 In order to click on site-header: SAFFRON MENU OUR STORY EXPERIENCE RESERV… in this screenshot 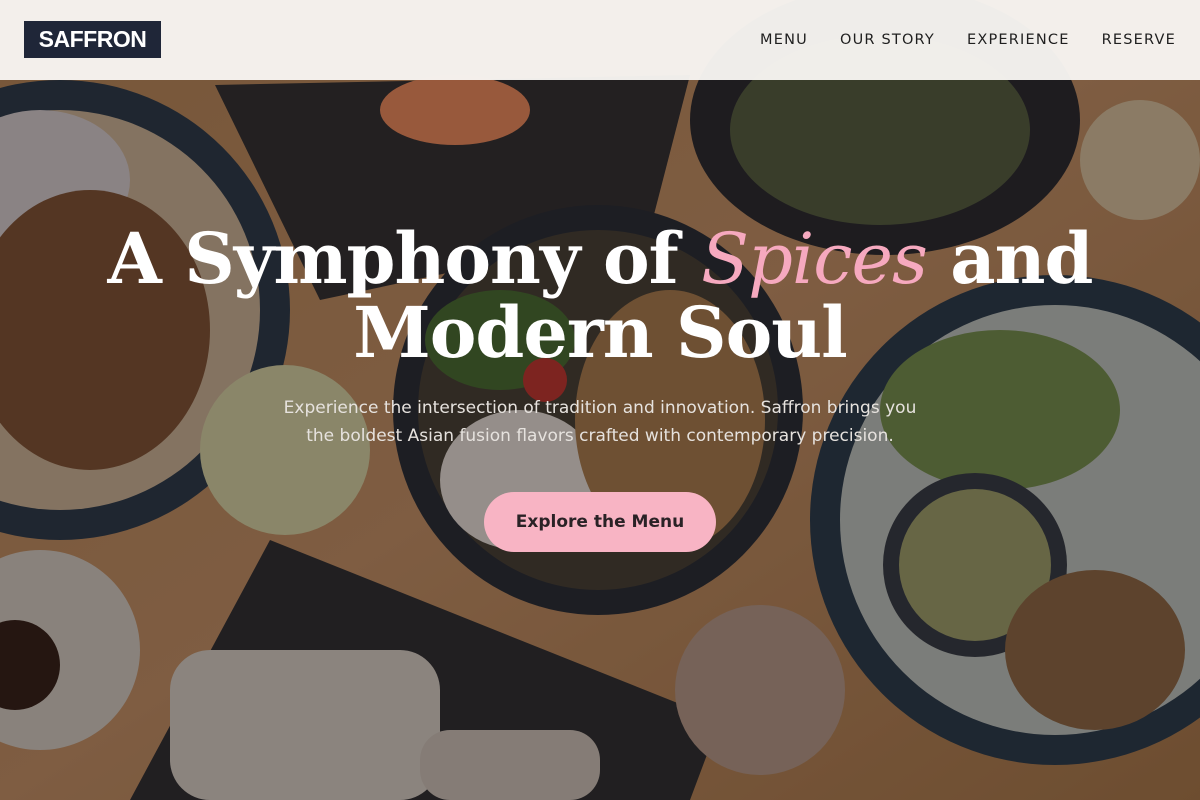, I will do `click(600, 40)`.